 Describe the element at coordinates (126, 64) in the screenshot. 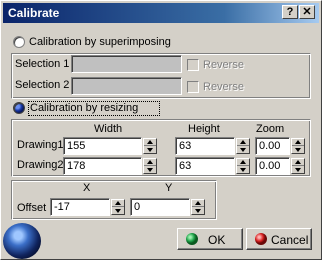

I see `selection1-field` at that location.